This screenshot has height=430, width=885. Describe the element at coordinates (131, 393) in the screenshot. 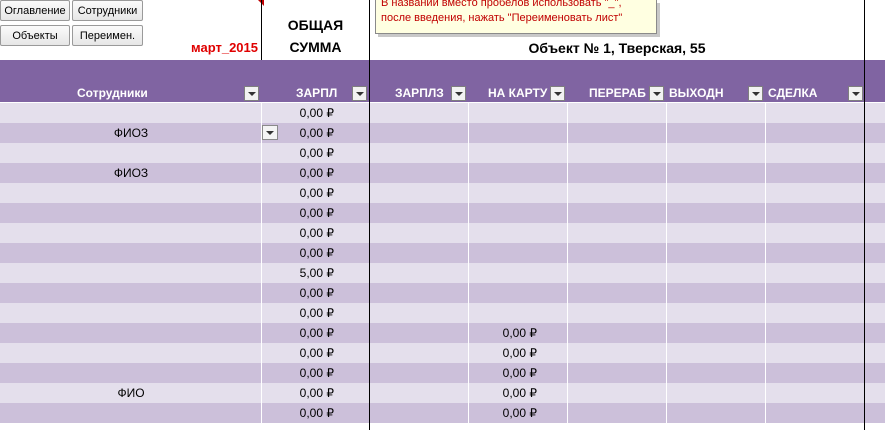

I see `employee-name-cell: ФИО` at that location.